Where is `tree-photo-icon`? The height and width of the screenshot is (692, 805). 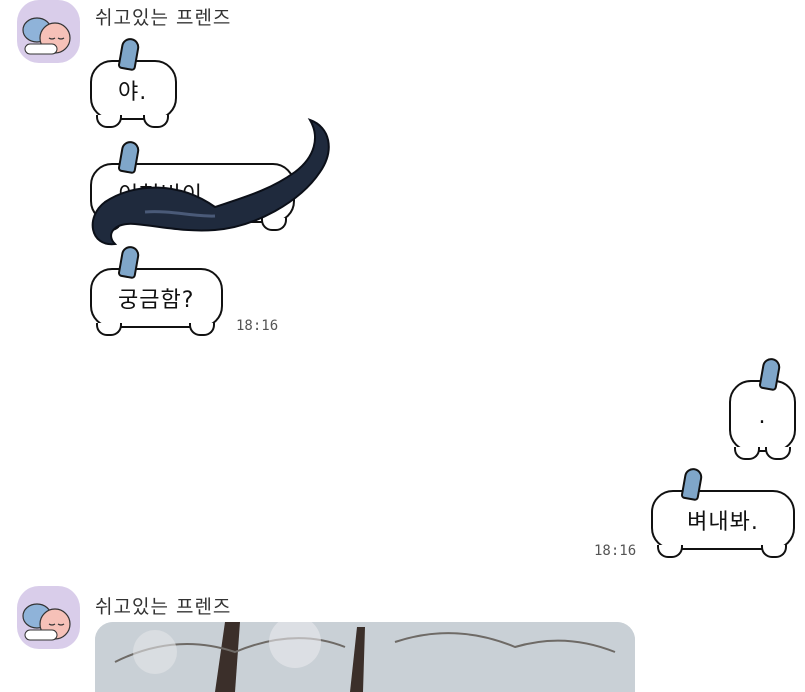 tree-photo-icon is located at coordinates (365, 657).